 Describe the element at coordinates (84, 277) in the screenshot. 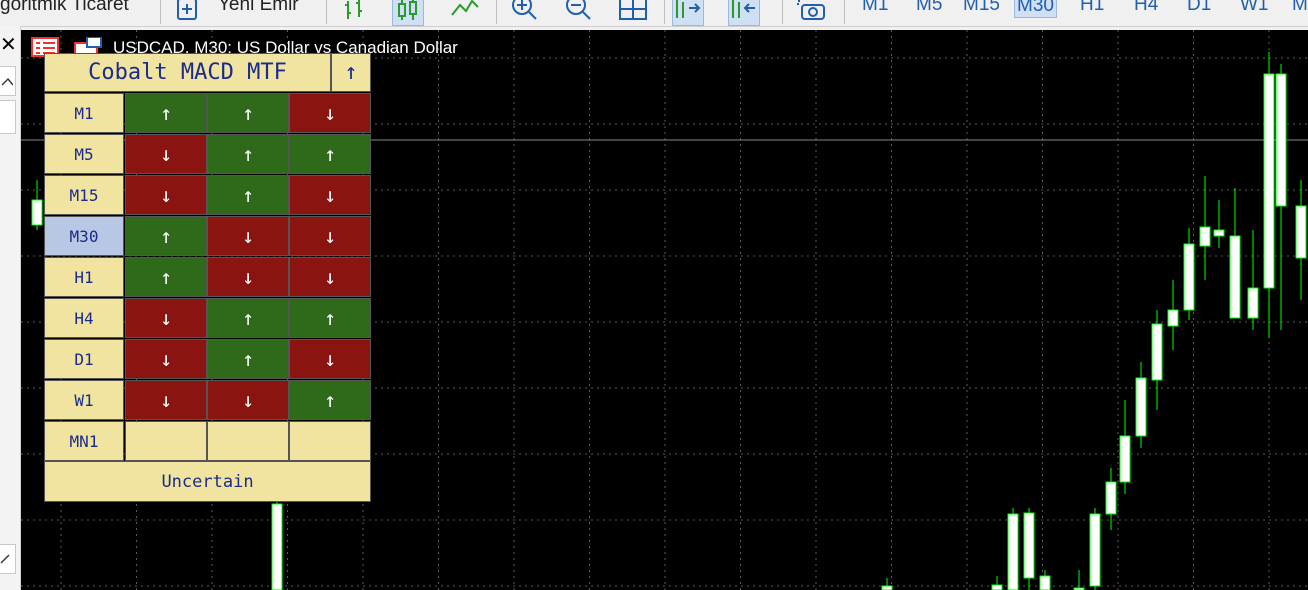

I see `timeframe-label-h1: H1` at that location.